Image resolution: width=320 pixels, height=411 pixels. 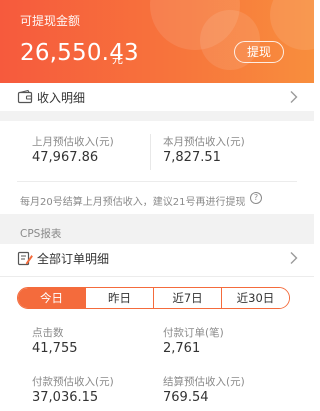 What do you see at coordinates (117, 59) in the screenshot?
I see `balance-unit: 元` at bounding box center [117, 59].